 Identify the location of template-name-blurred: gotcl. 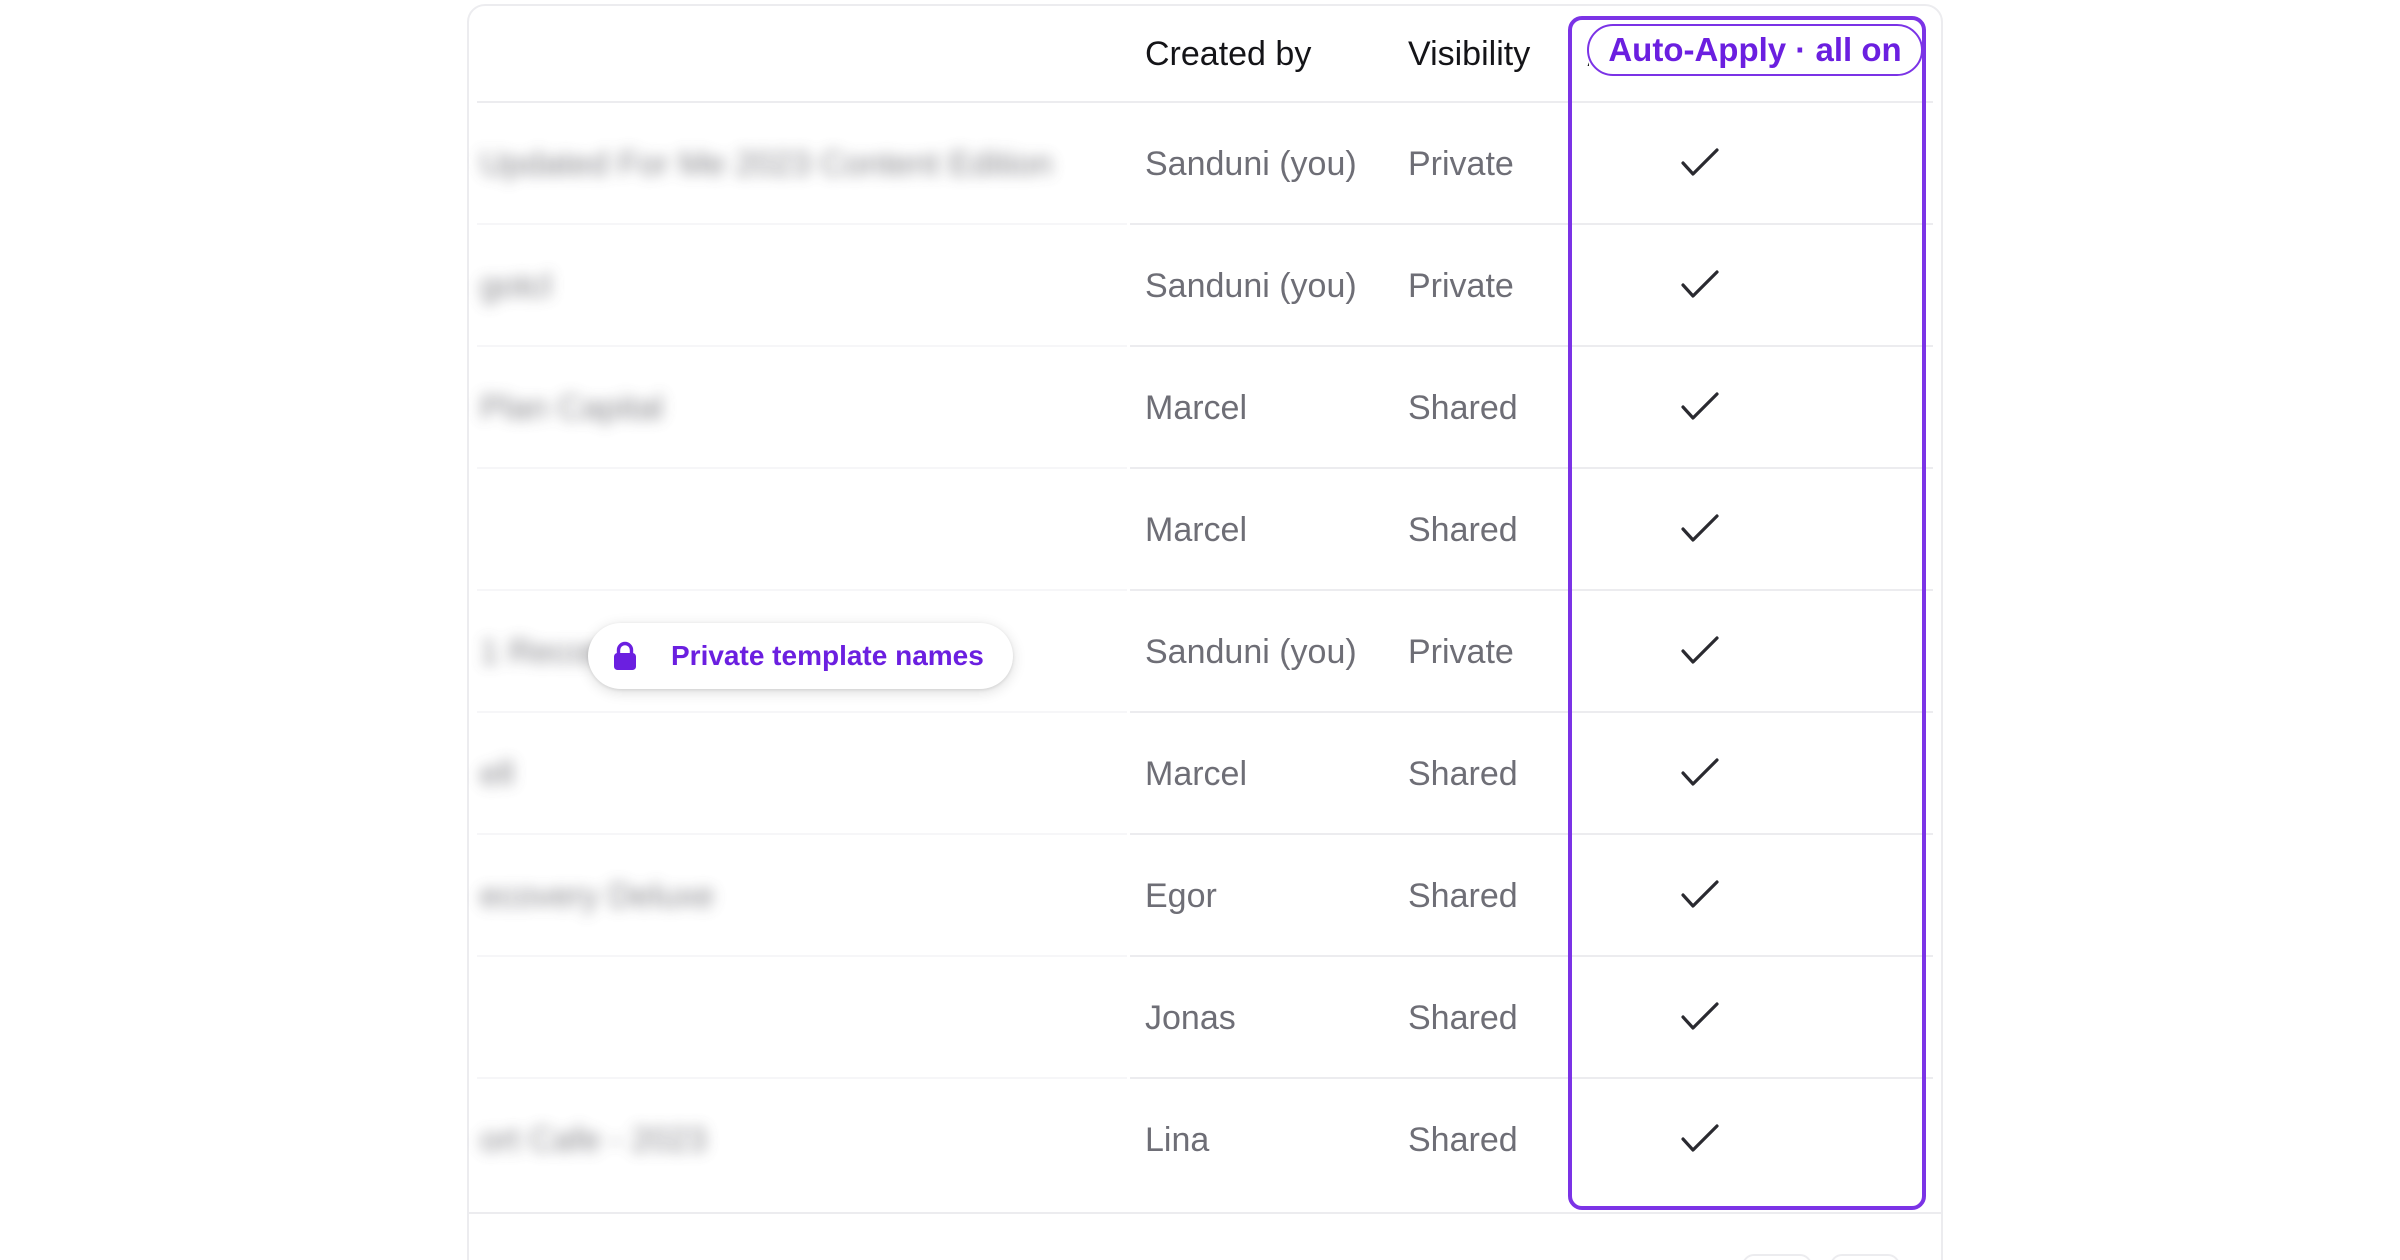
(516, 286).